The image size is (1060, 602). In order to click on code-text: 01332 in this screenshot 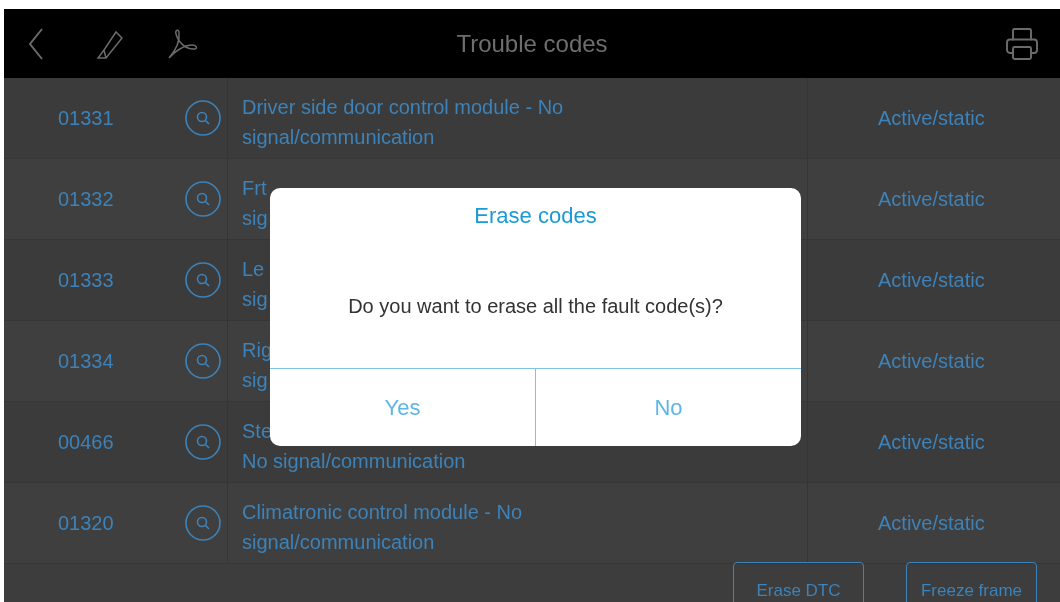, I will do `click(86, 199)`.